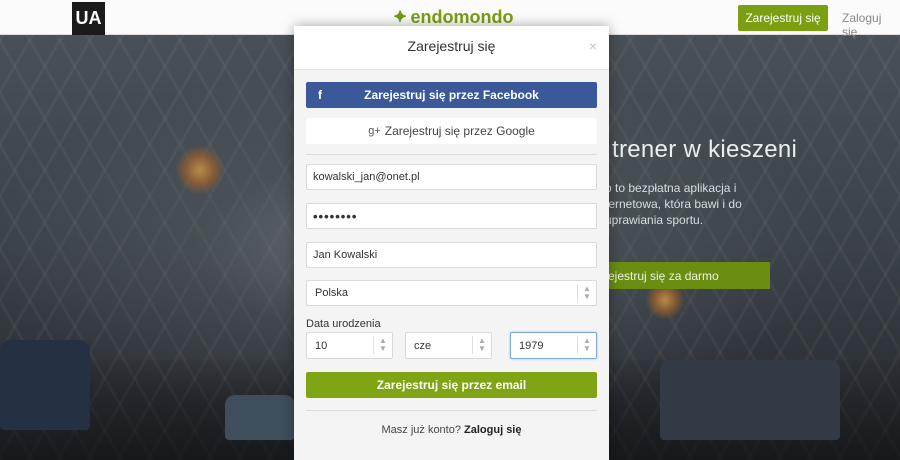 This screenshot has height=460, width=900. Describe the element at coordinates (451, 177) in the screenshot. I see `email-field: kowalski_jan@onet.pl` at that location.